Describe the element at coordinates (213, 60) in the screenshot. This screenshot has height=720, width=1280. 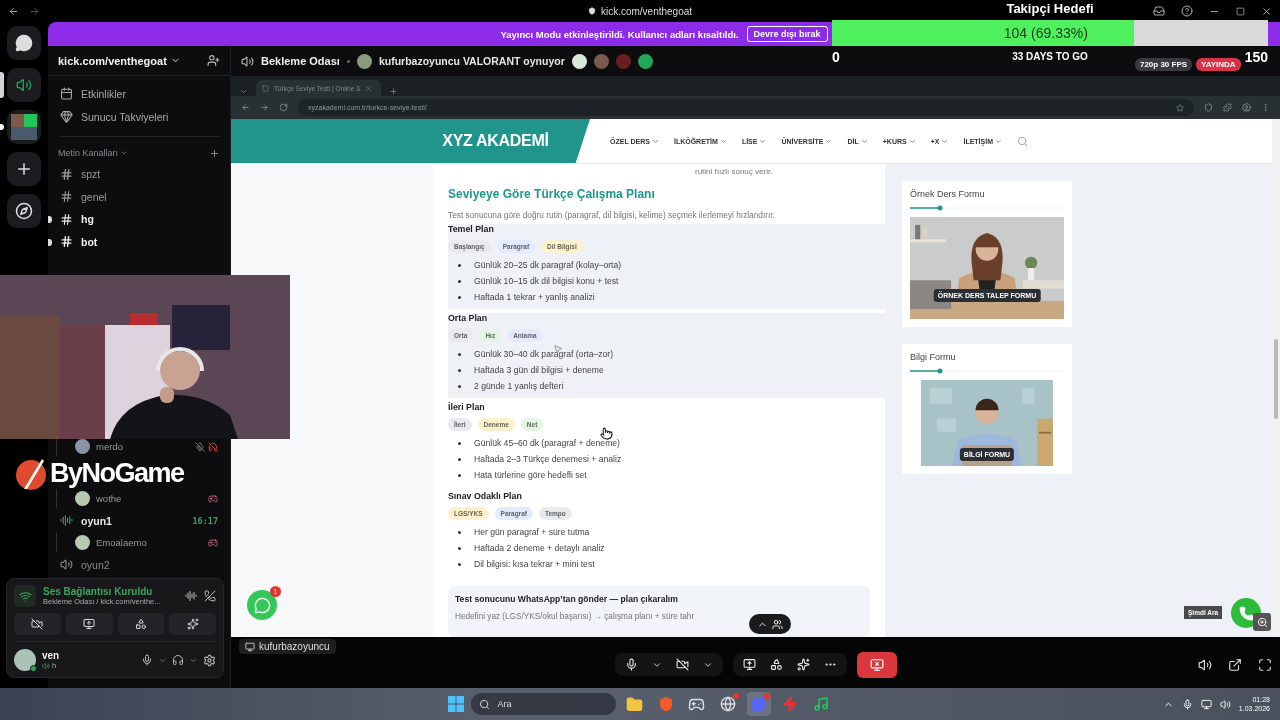
I see `invite-icon` at that location.